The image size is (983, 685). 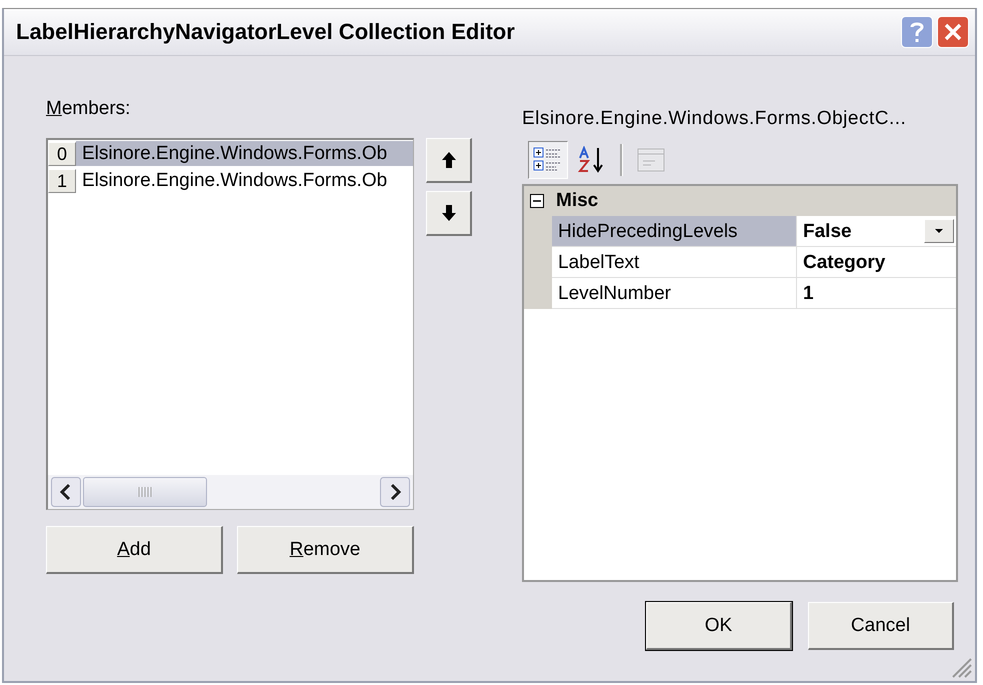 I want to click on up-arrow-icon, so click(x=448, y=160).